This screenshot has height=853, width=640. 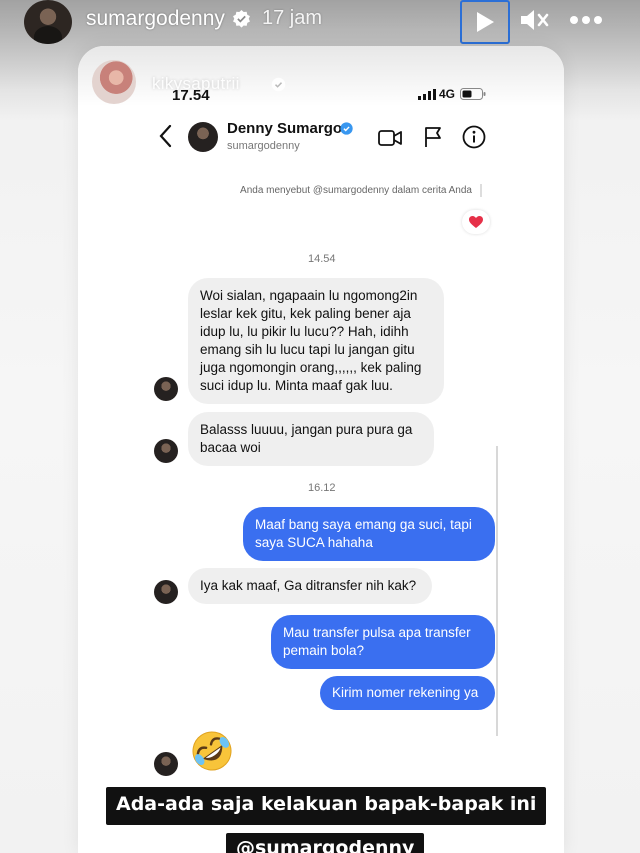 I want to click on rolling-laughing-emoji-icon, so click(x=212, y=751).